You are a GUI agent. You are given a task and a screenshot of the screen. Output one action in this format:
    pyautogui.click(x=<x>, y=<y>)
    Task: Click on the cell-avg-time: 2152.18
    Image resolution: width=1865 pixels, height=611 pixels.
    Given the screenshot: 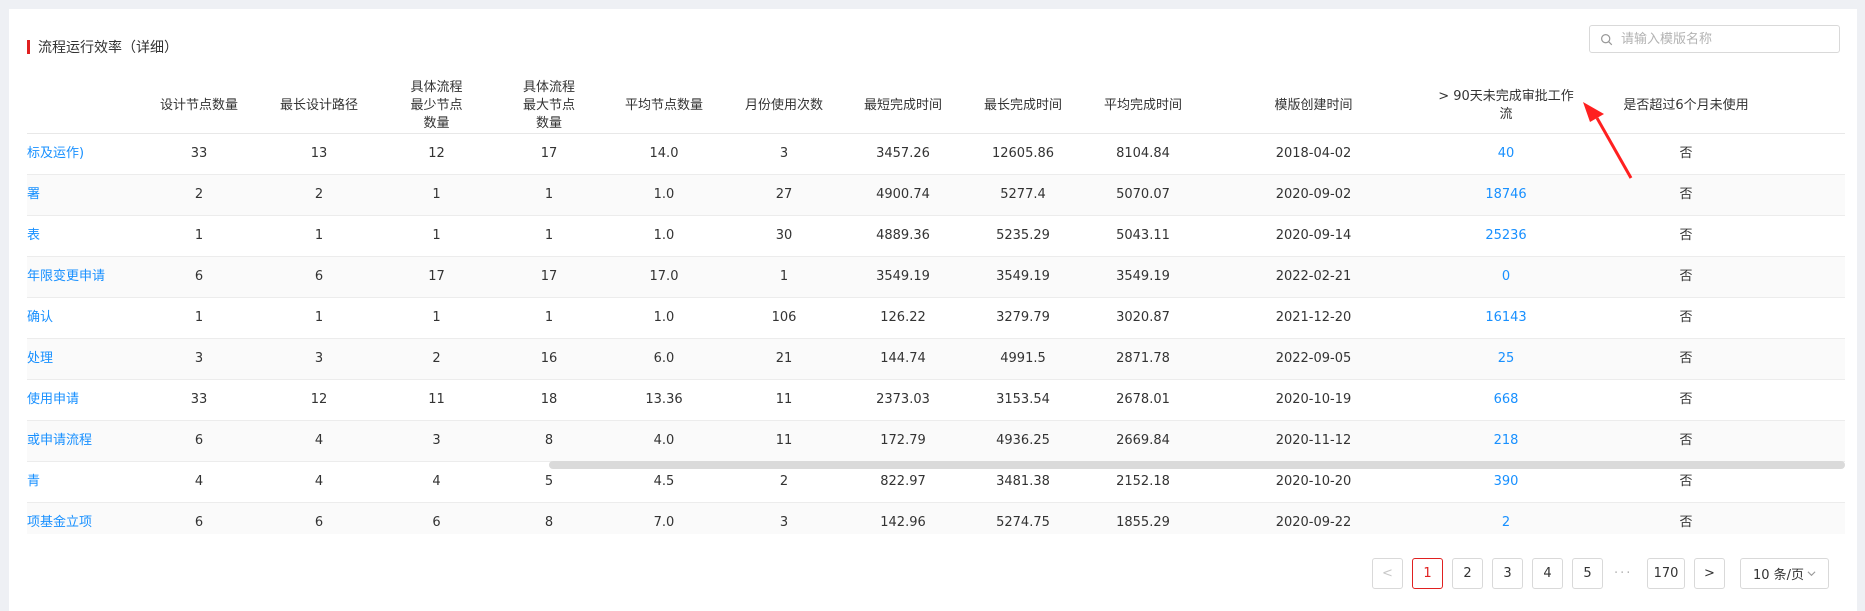 What is the action you would take?
    pyautogui.click(x=1143, y=481)
    